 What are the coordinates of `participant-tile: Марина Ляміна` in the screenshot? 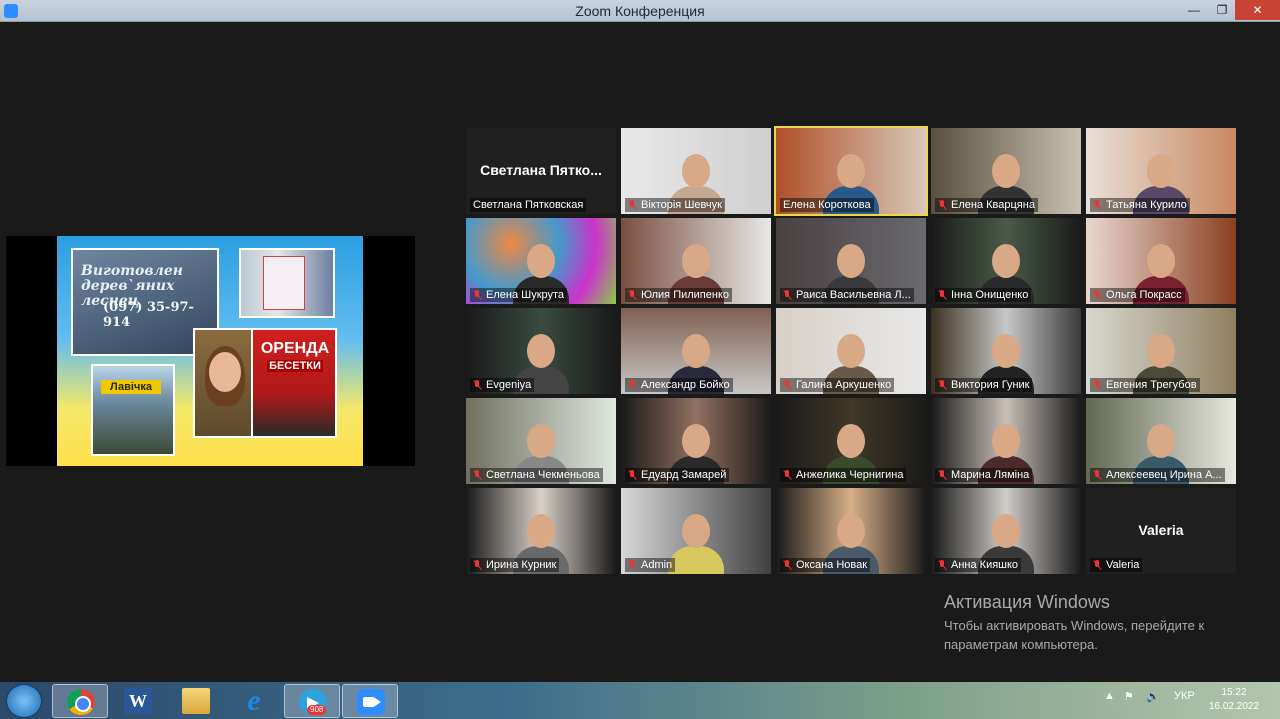 It's located at (1006, 441).